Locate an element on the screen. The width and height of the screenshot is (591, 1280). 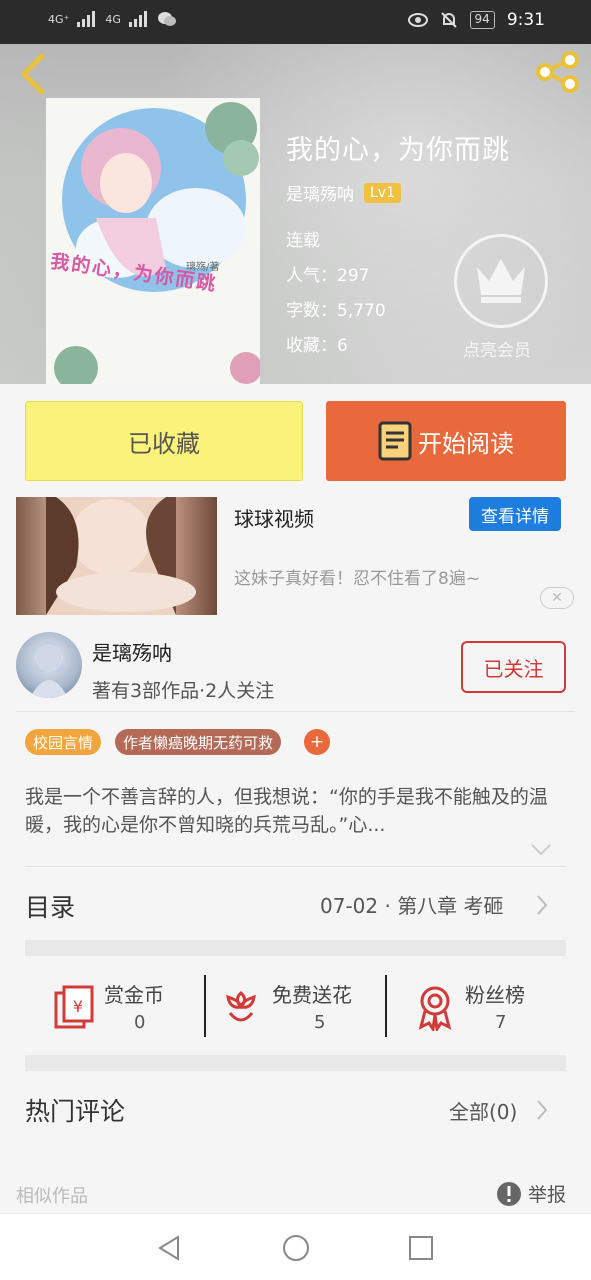
vip-button is located at coordinates (501, 281).